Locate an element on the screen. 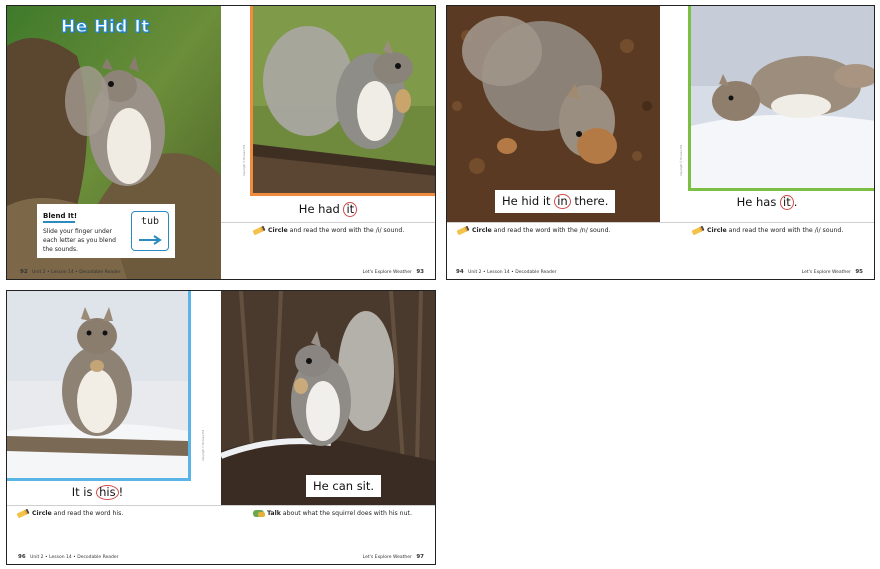 The width and height of the screenshot is (880, 569). caption-text: He hid it is located at coordinates (528, 201).